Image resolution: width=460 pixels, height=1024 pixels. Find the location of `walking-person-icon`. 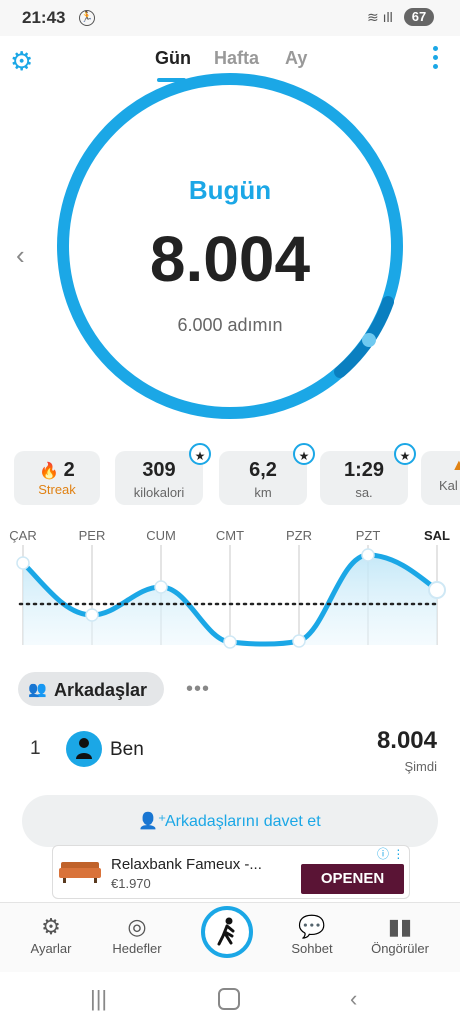

walking-person-icon is located at coordinates (226, 931).